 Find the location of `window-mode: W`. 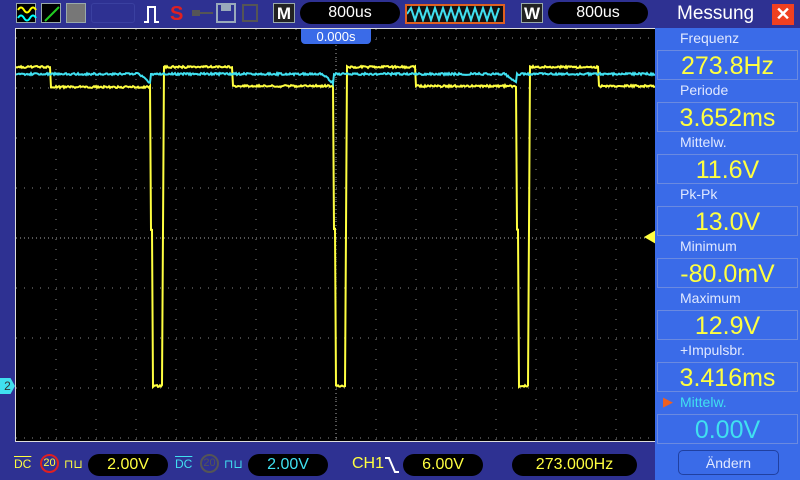

window-mode: W is located at coordinates (532, 13).